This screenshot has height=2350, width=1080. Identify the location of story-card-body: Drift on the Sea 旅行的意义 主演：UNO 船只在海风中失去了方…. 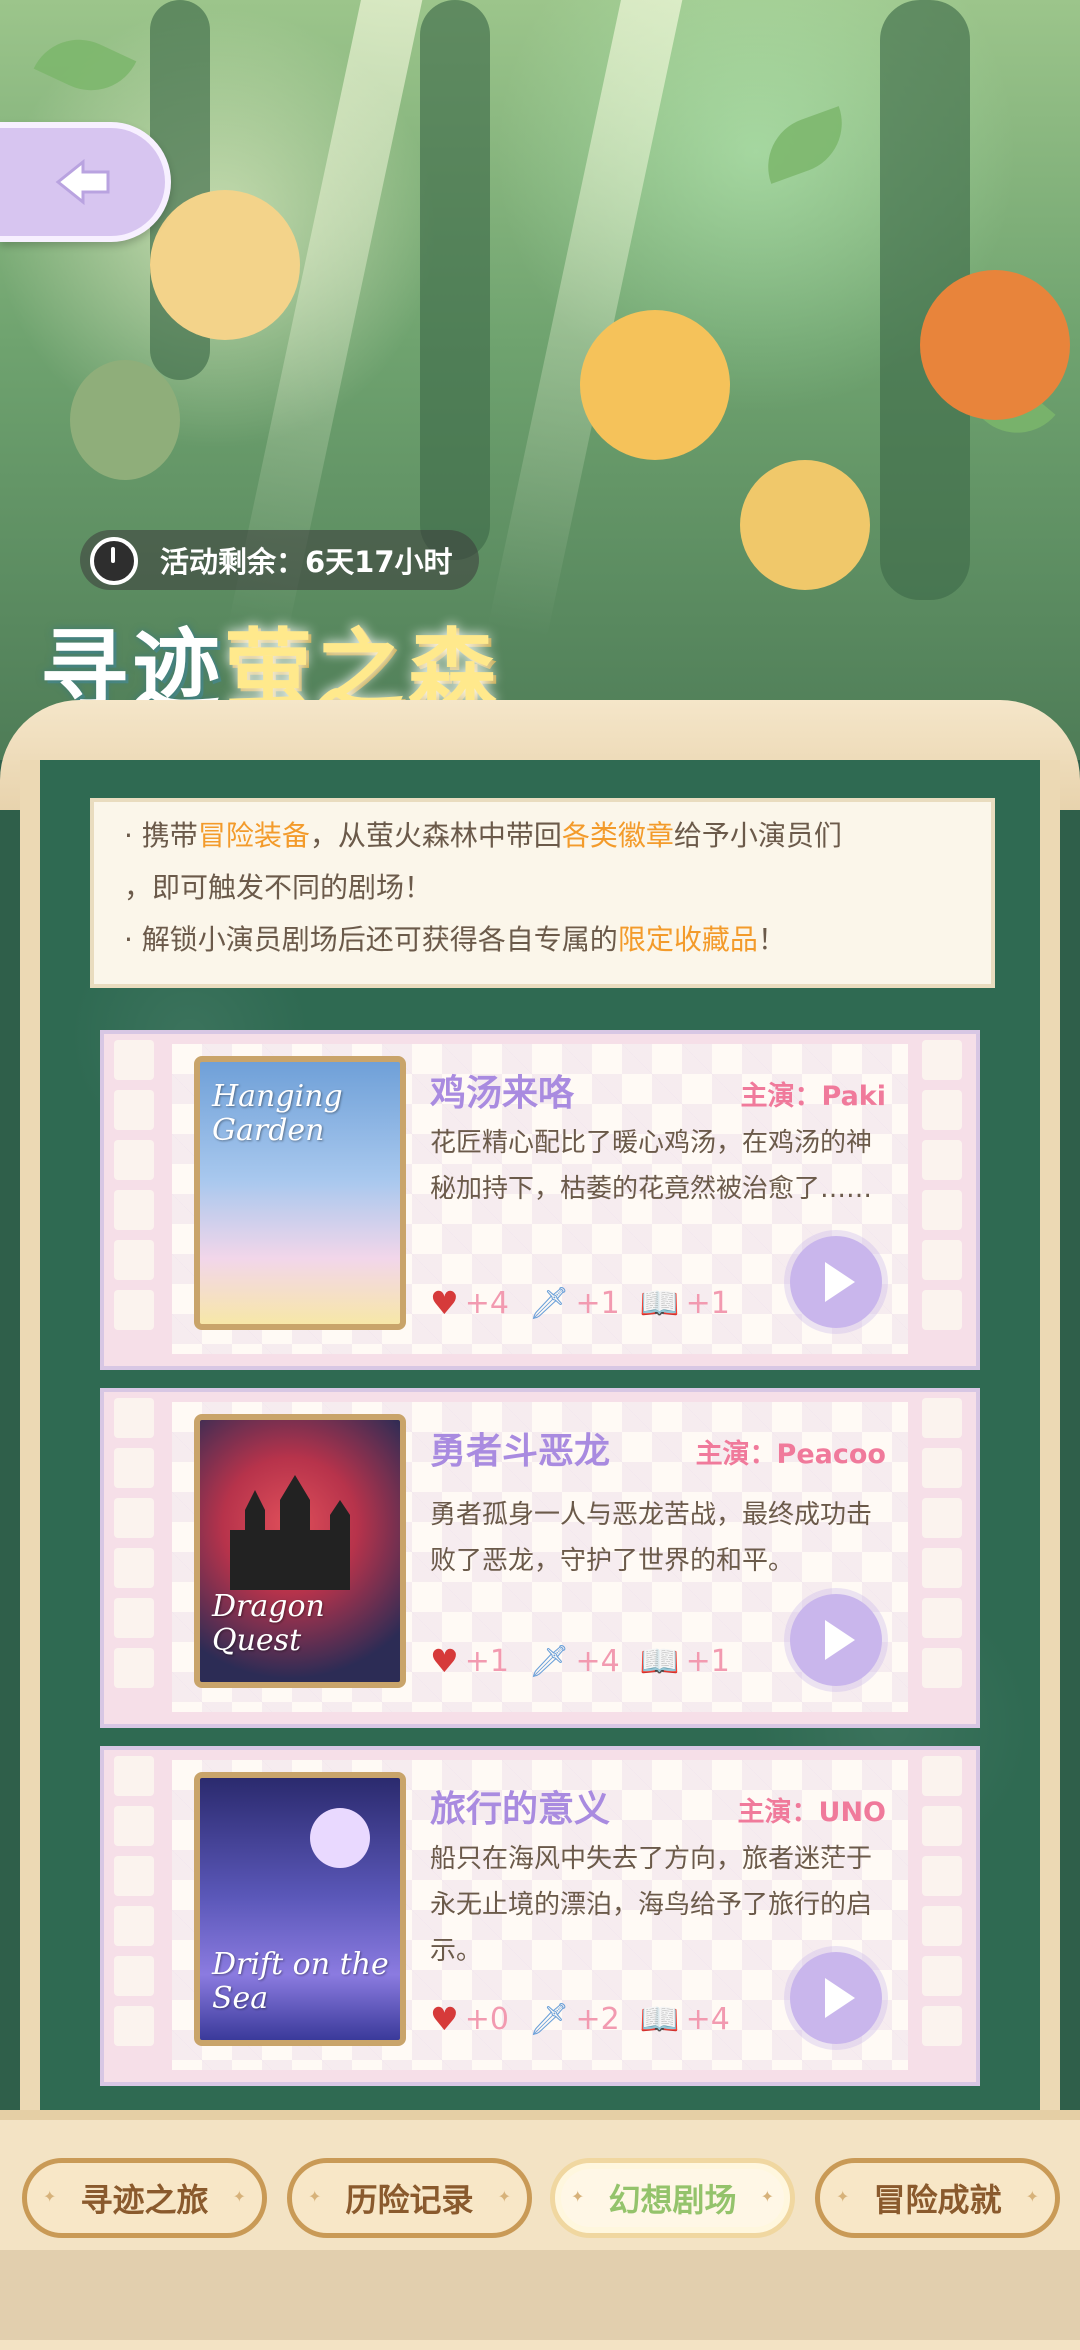
(540, 1915).